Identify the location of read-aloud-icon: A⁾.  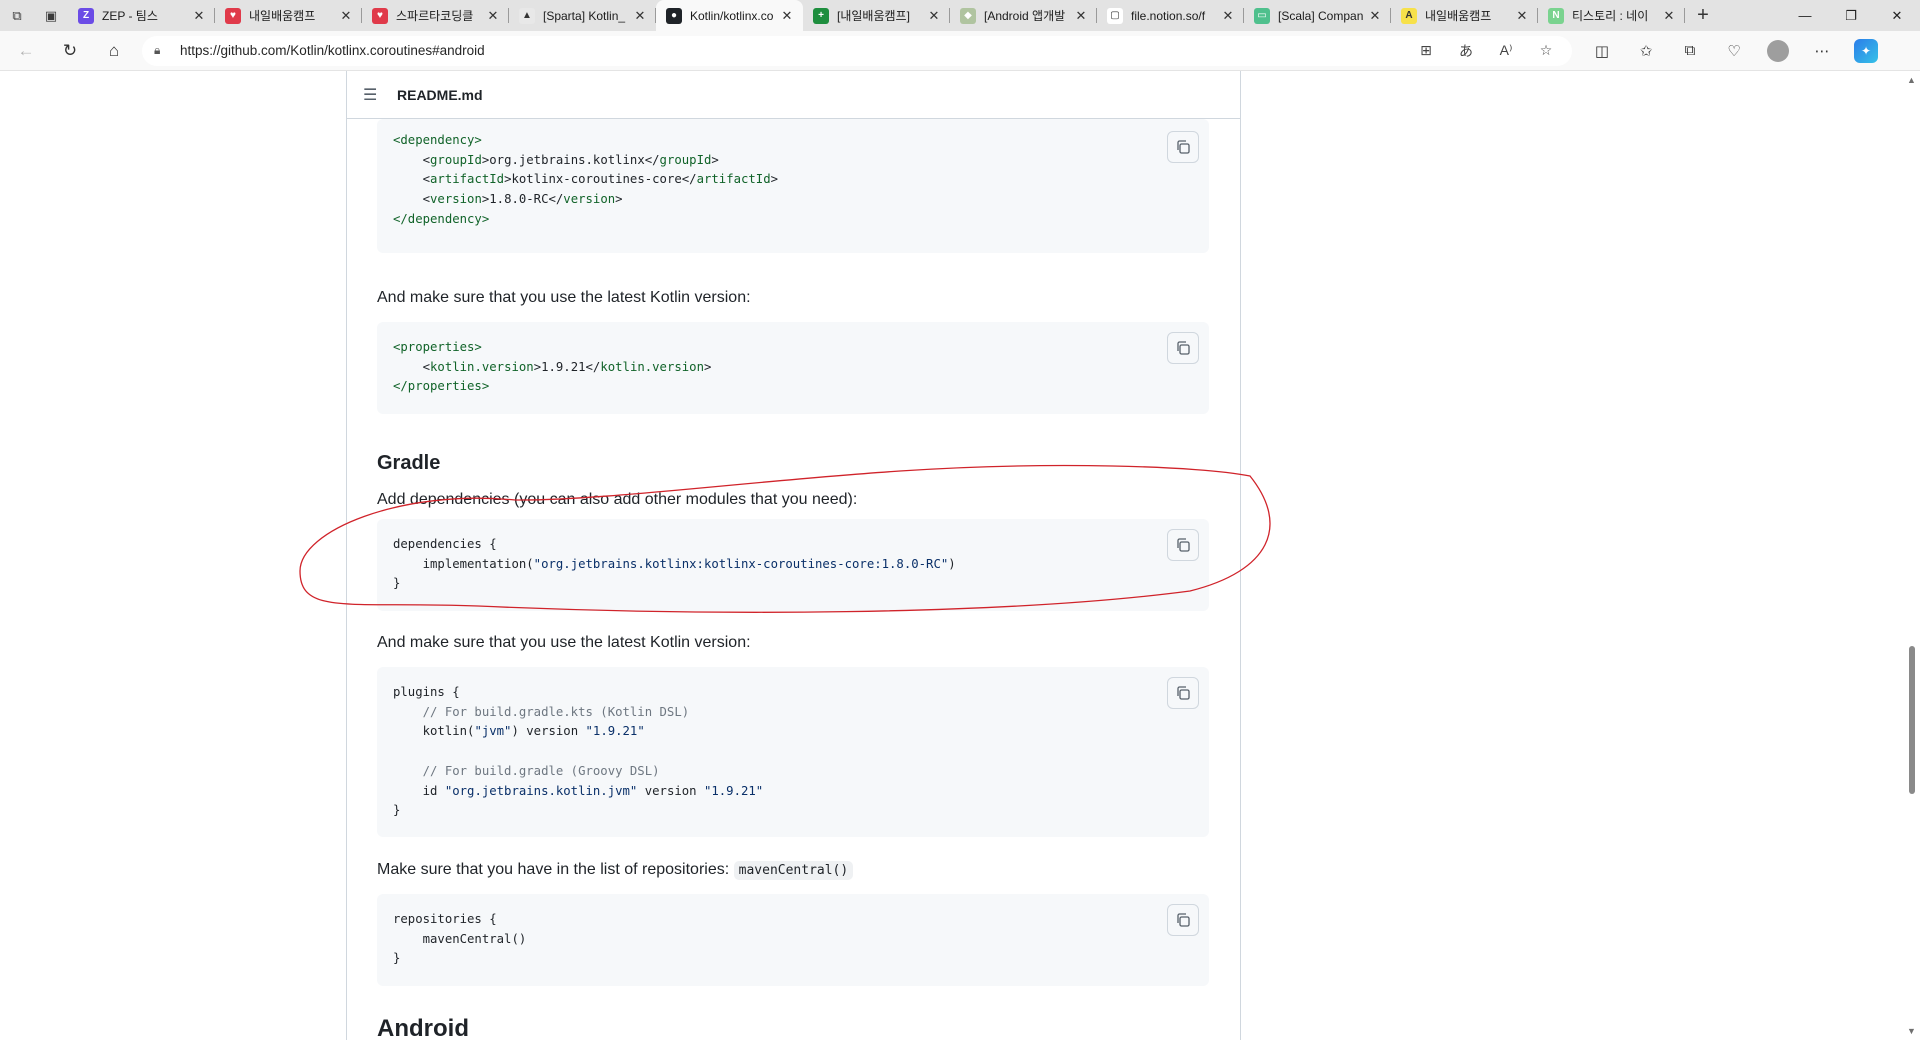
(1506, 51).